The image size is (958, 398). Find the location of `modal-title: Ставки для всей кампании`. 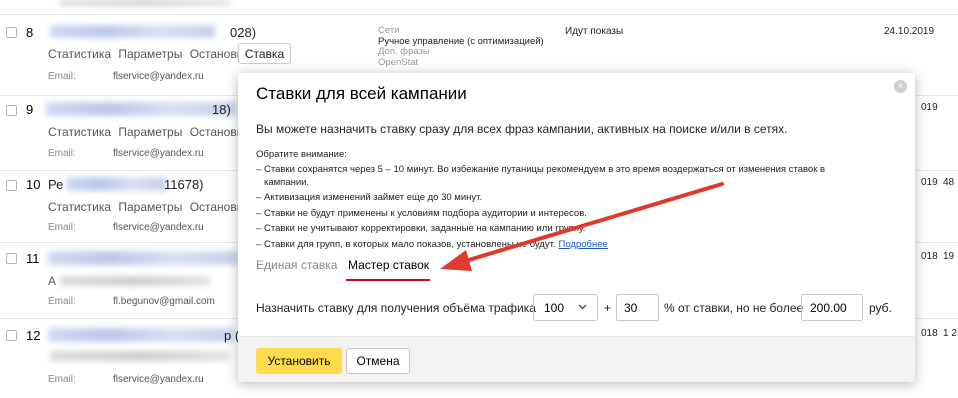

modal-title: Ставки для всей кампании is located at coordinates (361, 93).